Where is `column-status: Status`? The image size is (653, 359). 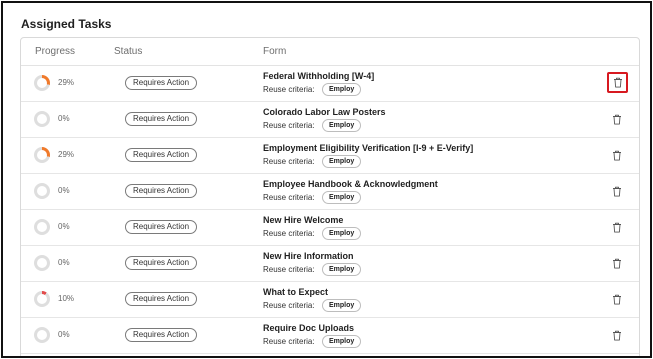
column-status: Status is located at coordinates (128, 51).